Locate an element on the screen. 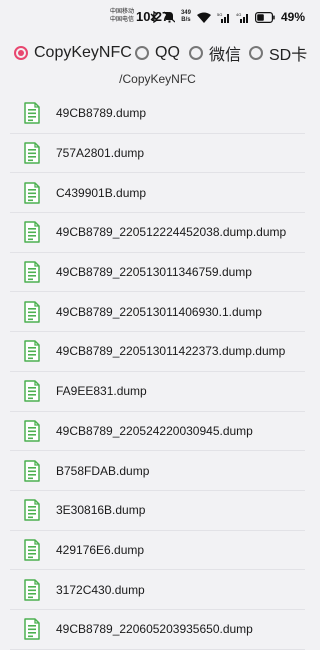 The image size is (320, 650). file-name: 49CB8789_220605203935650.dump is located at coordinates (154, 629).